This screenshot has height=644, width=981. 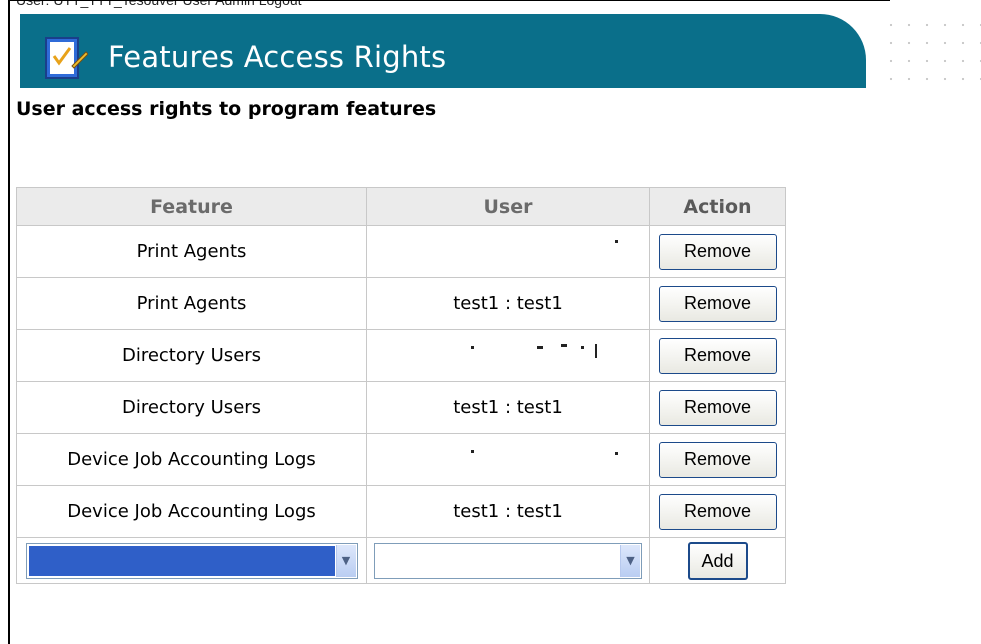 I want to click on top-nav-text: User: UTT_TTT_Tesouver User Admin Logout, so click(x=159, y=4).